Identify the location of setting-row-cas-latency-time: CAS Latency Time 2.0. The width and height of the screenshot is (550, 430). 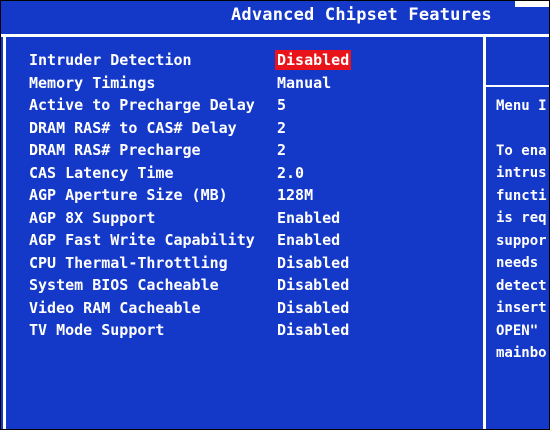
(251, 173).